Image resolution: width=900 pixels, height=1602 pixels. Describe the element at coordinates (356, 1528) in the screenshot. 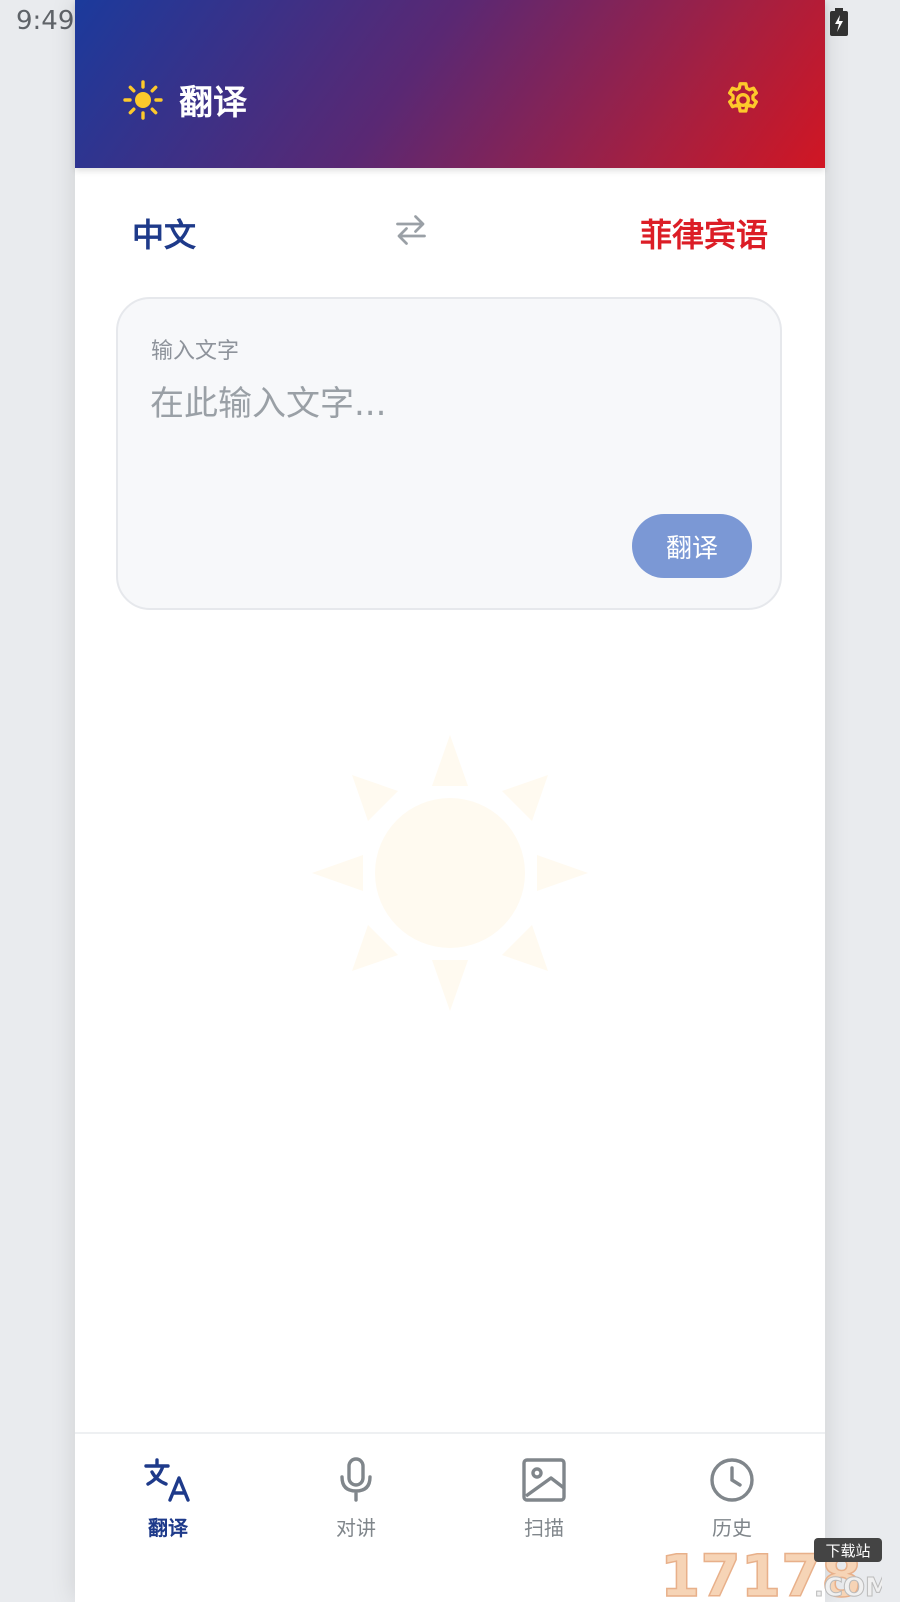

I see `nav-label: 对讲` at that location.